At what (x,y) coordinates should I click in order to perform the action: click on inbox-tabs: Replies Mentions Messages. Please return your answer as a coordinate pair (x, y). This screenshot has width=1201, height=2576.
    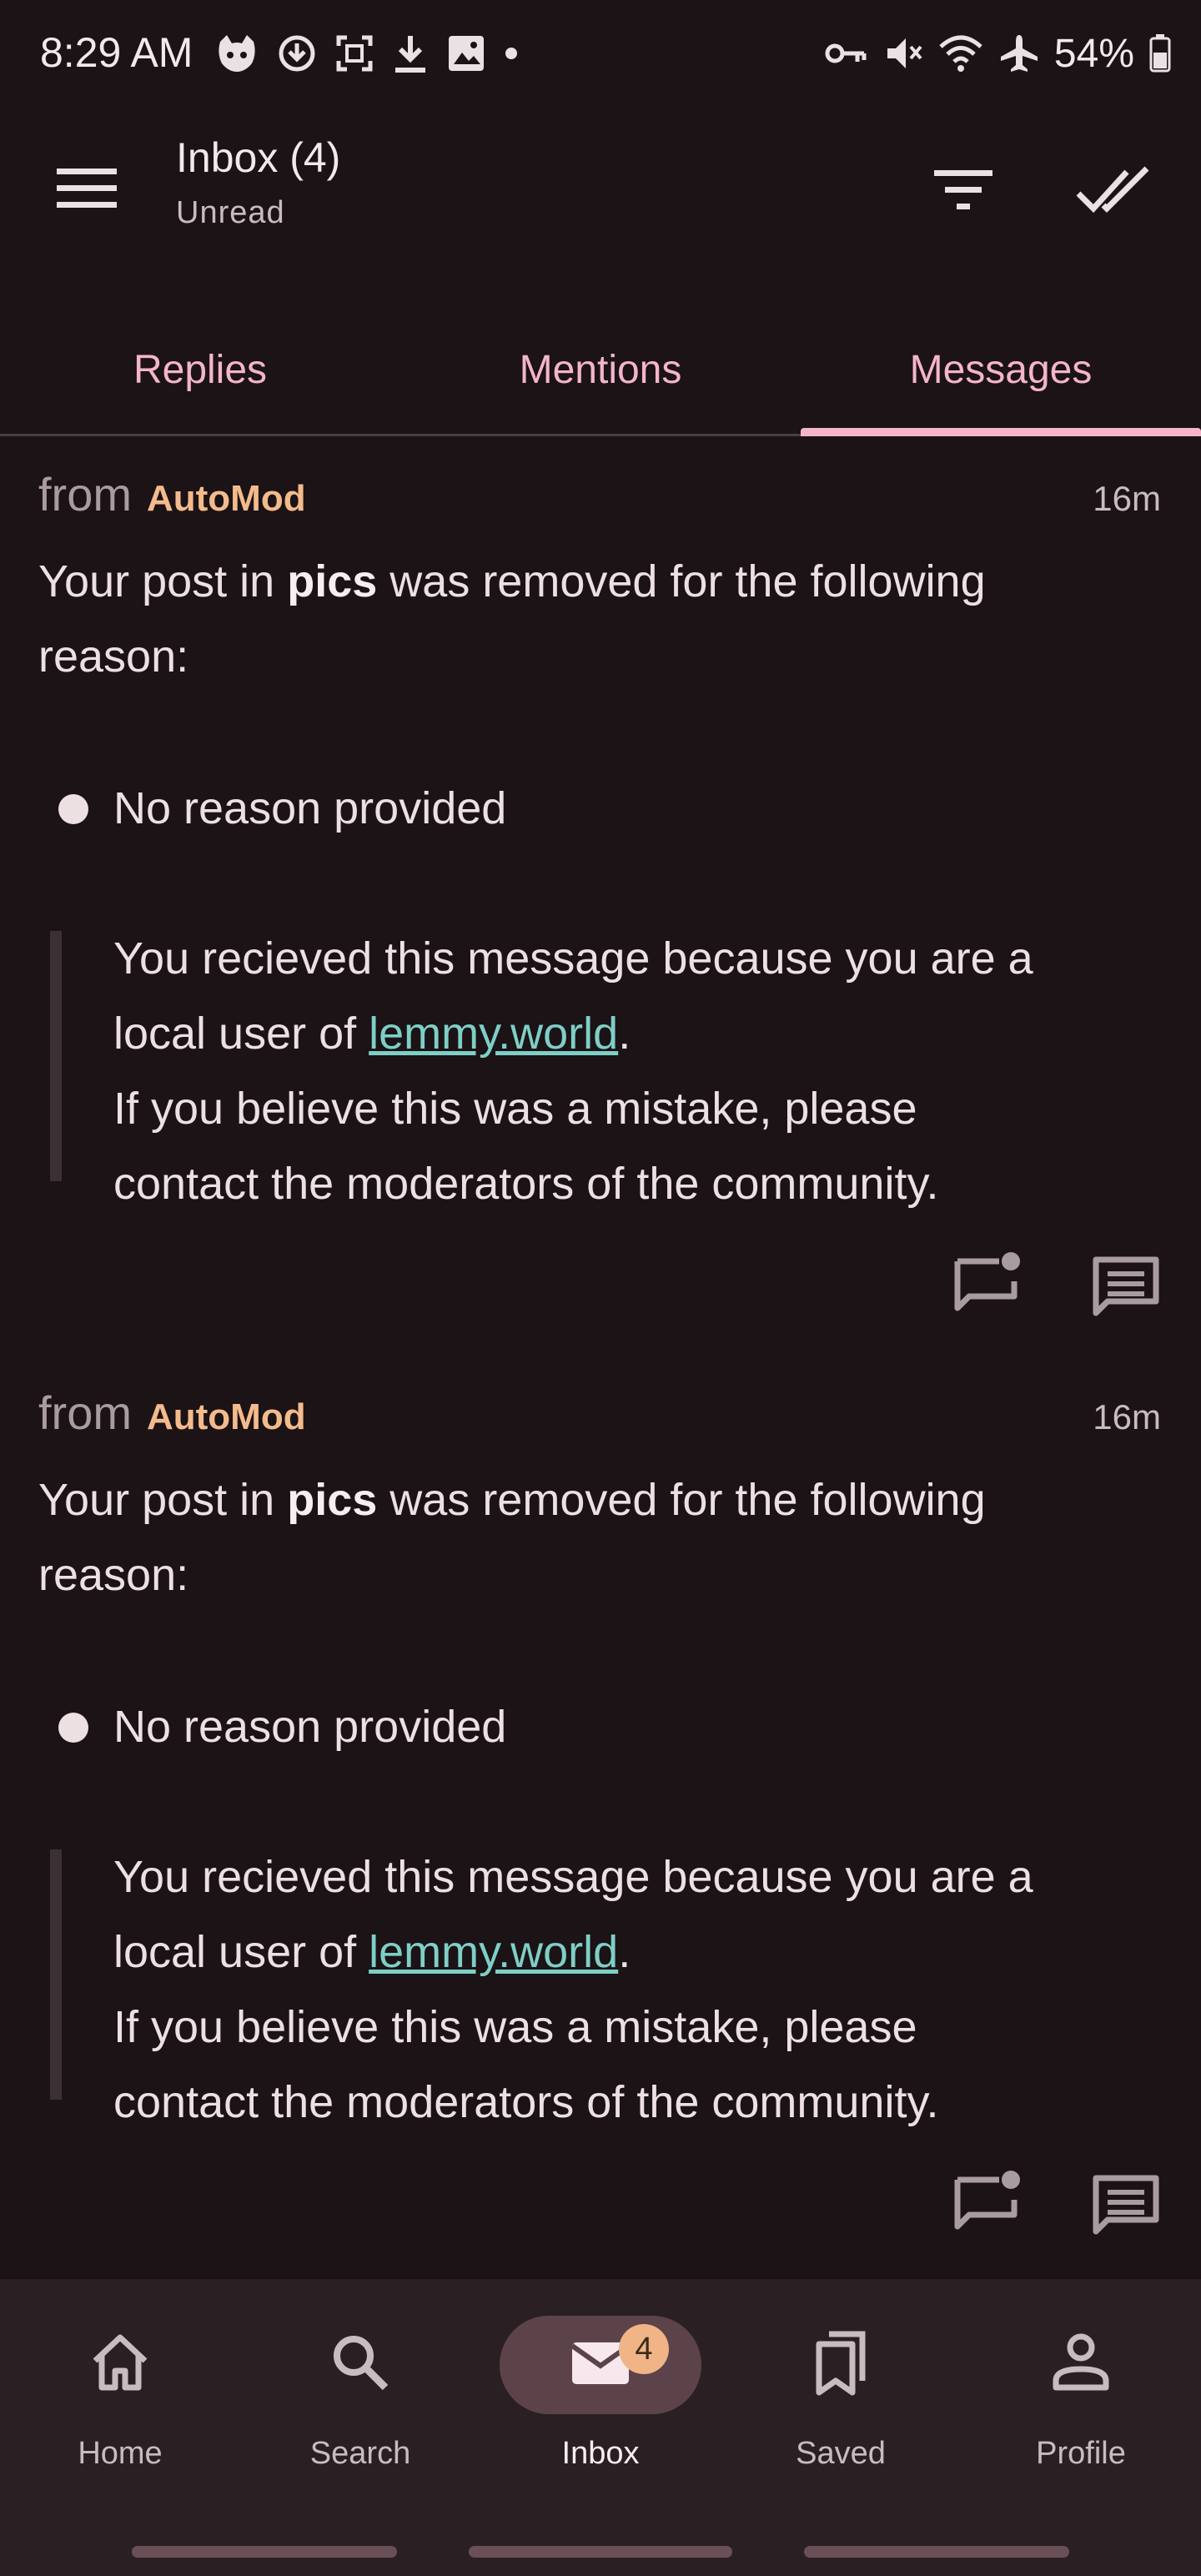
    Looking at the image, I should click on (601, 370).